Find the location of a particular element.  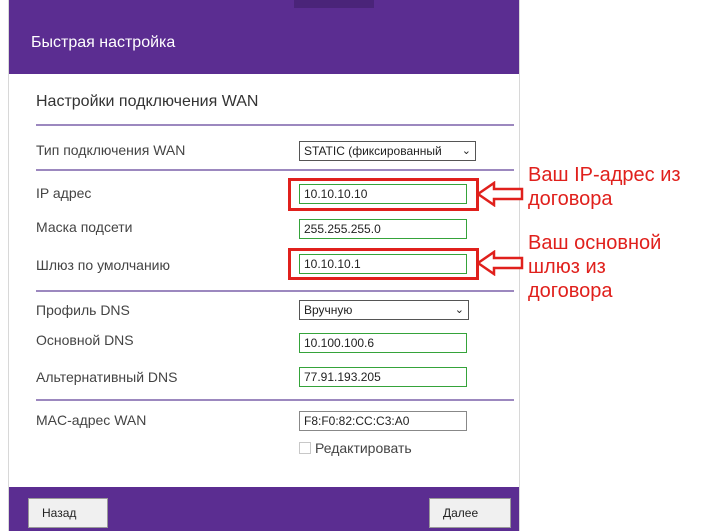

gateway-note-line2: шлюз из is located at coordinates (567, 267).